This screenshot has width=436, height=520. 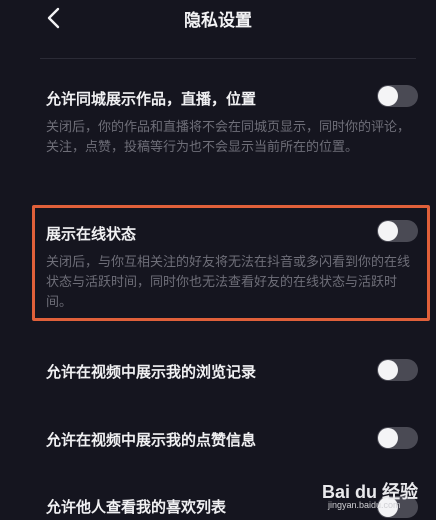 I want to click on setting-title: 允许在视频中展示我的点赞信息, so click(x=151, y=440).